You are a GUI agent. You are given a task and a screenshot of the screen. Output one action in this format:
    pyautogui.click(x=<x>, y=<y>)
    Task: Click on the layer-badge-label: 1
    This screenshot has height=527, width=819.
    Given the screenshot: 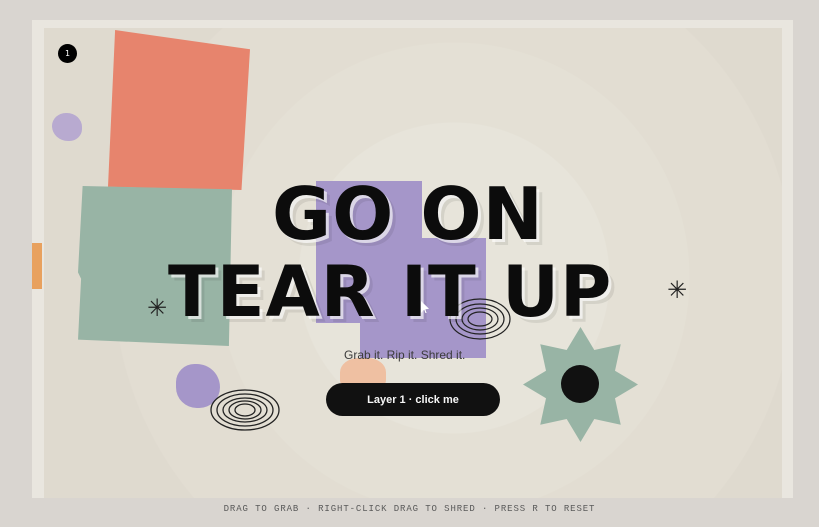 What is the action you would take?
    pyautogui.click(x=67, y=53)
    